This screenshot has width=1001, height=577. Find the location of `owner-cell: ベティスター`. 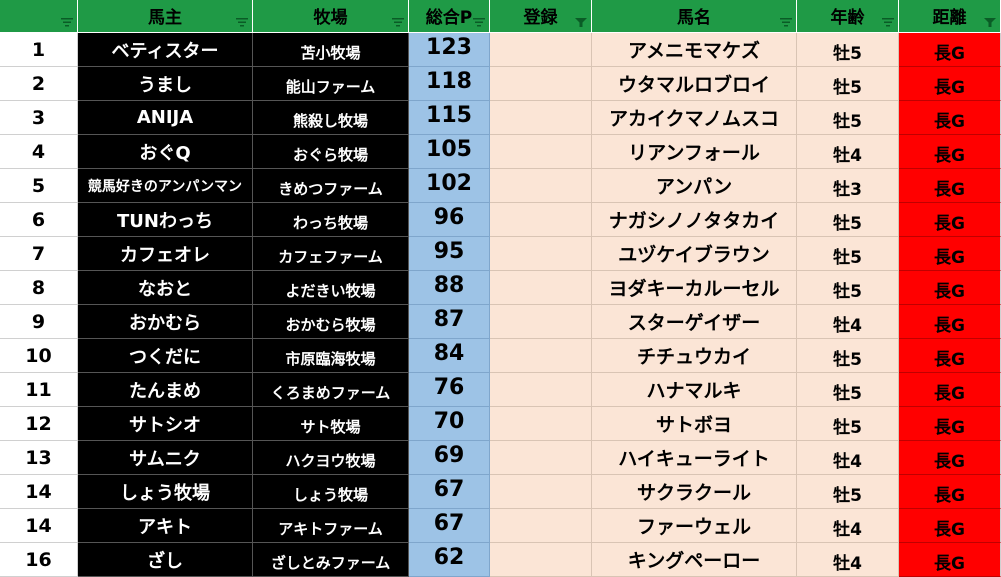

owner-cell: ベティスター is located at coordinates (165, 50).